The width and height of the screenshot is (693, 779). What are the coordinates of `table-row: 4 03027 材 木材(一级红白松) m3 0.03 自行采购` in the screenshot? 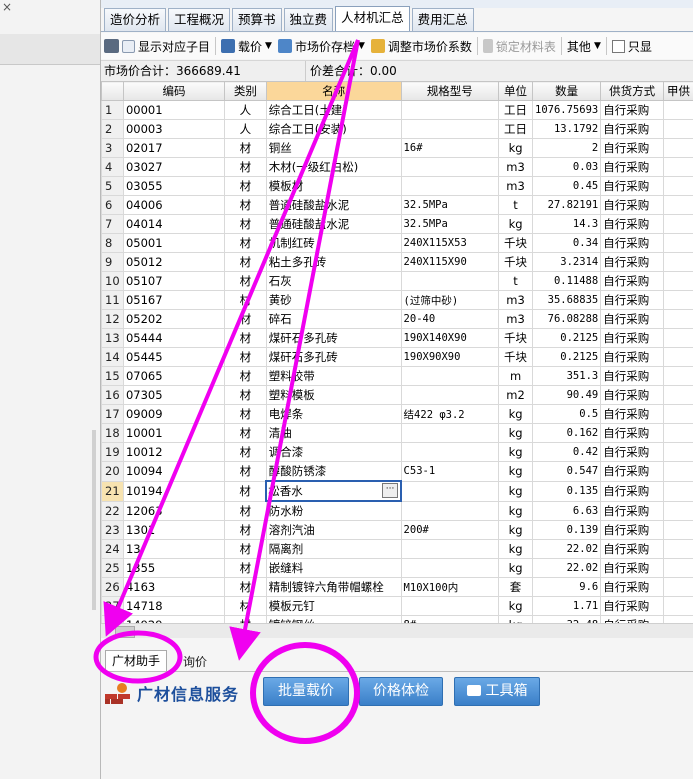 It's located at (397, 167).